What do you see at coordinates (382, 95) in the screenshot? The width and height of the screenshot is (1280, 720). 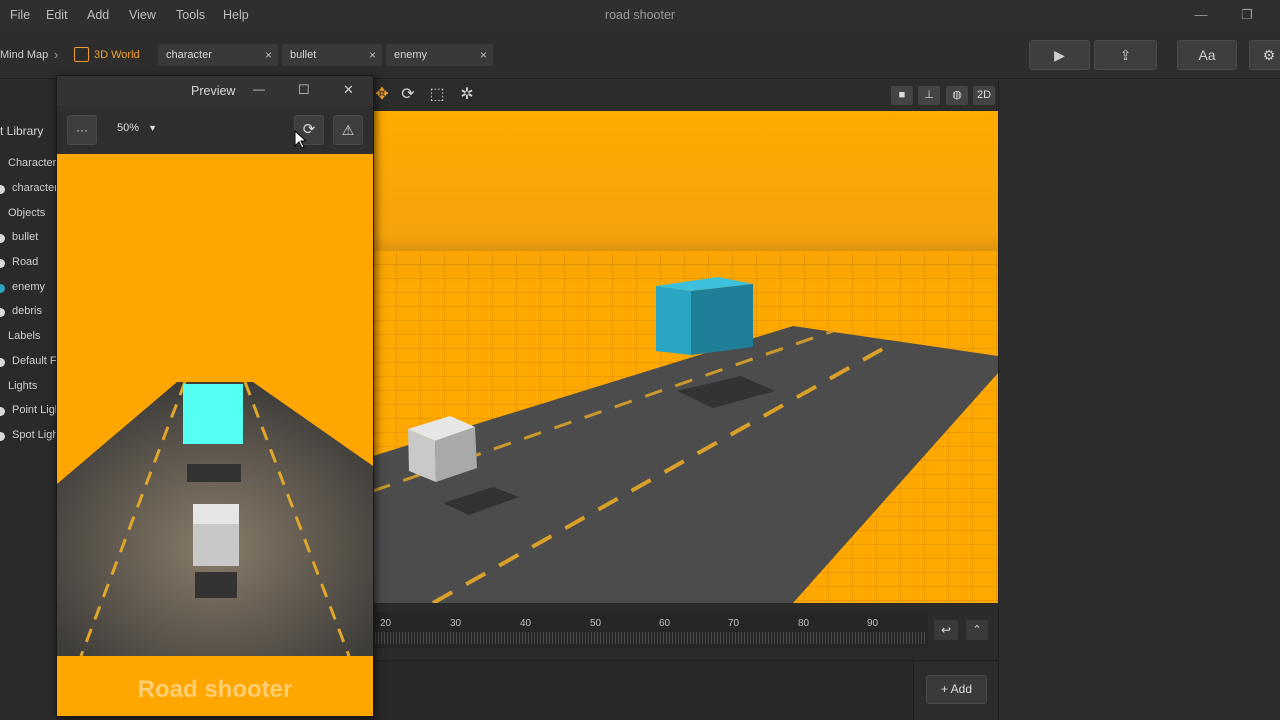 I see `move-tool-icon: ✥` at bounding box center [382, 95].